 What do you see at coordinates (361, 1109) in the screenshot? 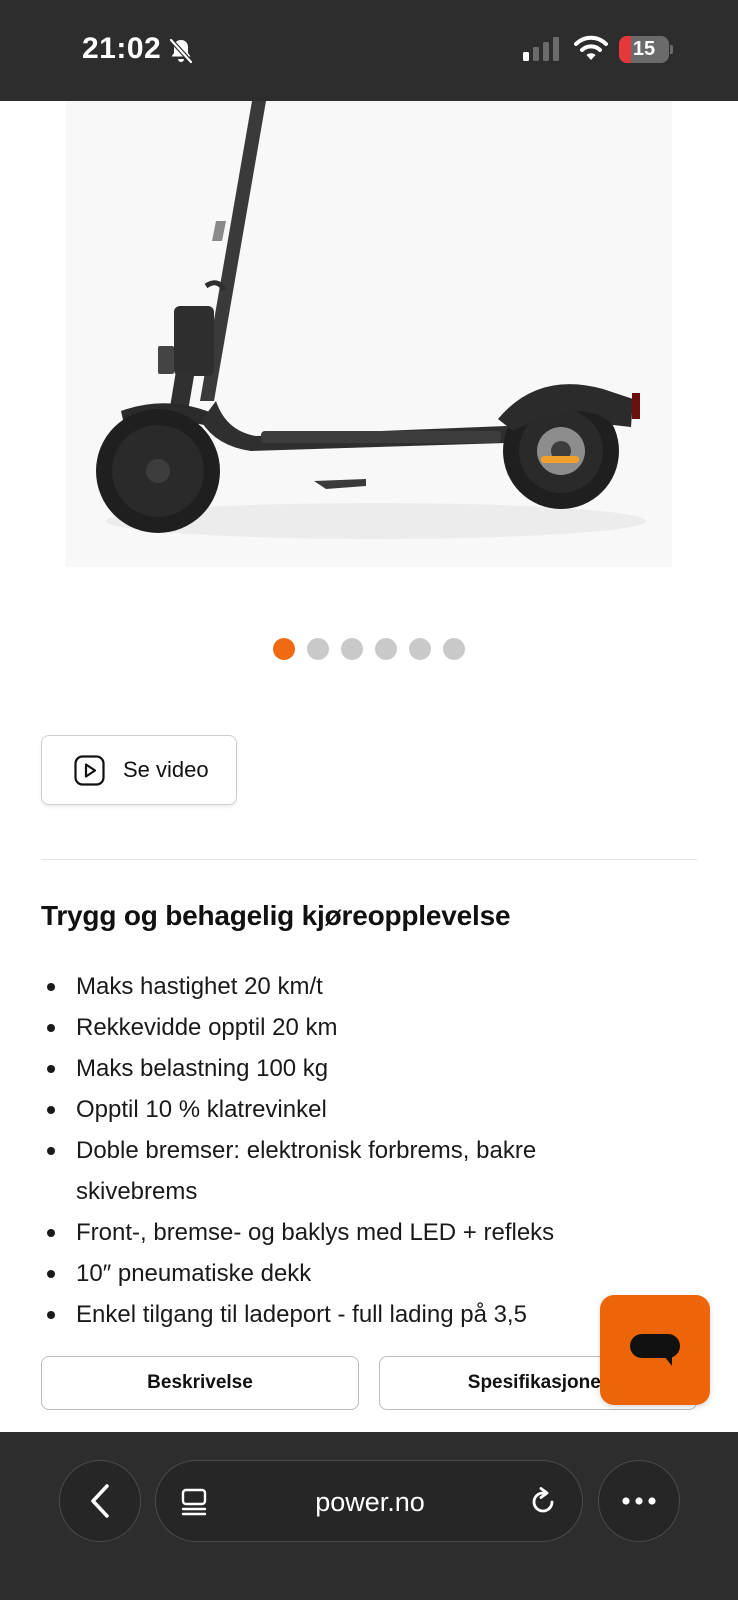
I see `feature-item: Opptil 10 % klatrevinkel` at bounding box center [361, 1109].